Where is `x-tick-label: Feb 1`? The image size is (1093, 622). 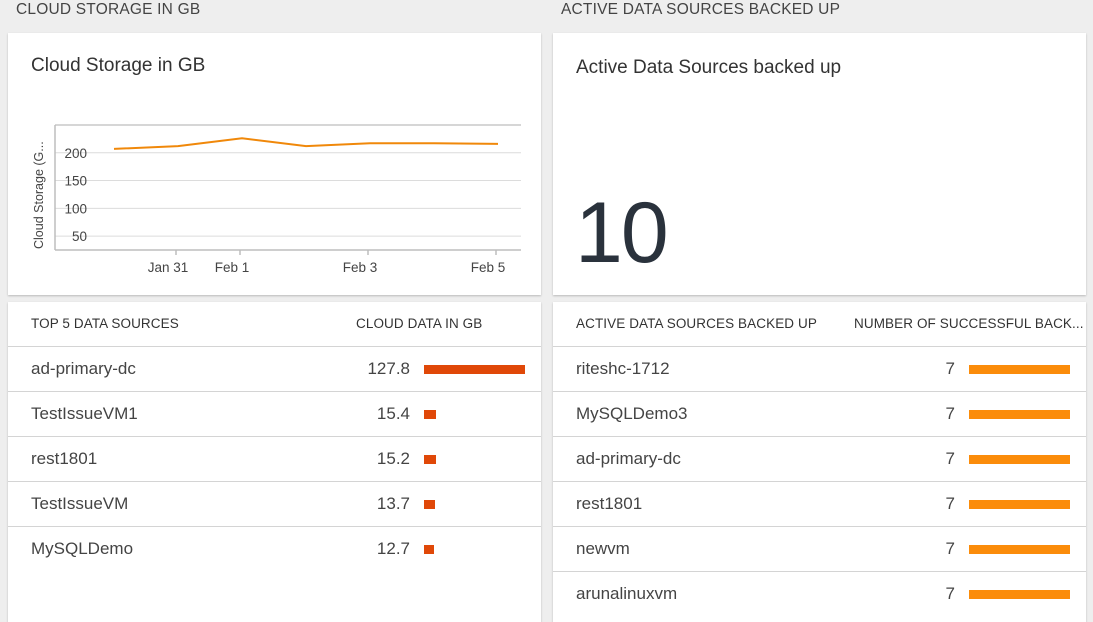 x-tick-label: Feb 1 is located at coordinates (232, 267).